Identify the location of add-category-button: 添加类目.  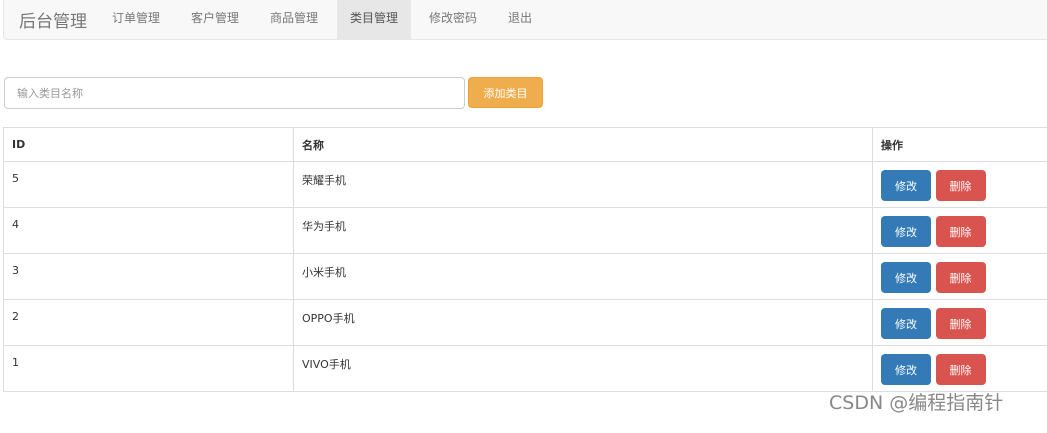
(505, 92).